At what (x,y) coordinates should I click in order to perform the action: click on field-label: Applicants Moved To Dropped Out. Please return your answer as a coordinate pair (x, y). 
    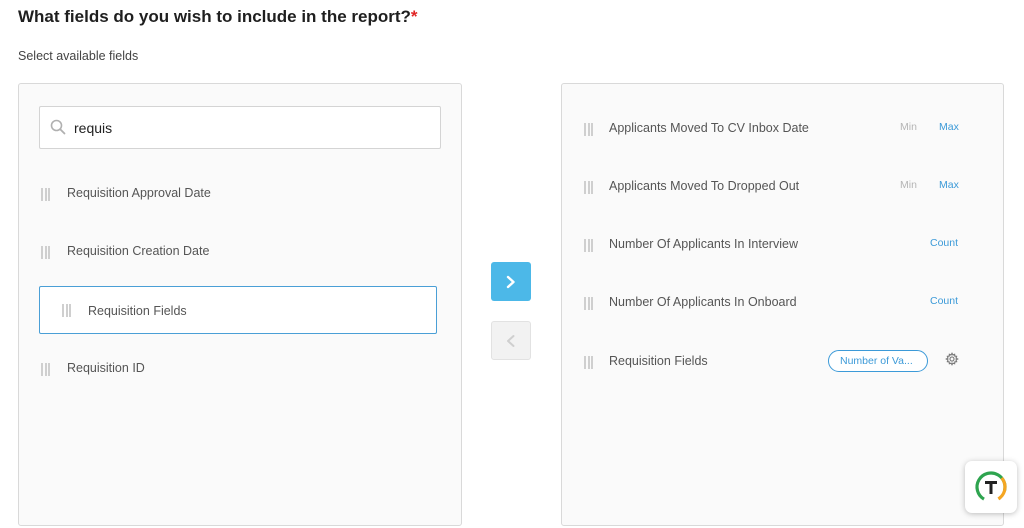
    Looking at the image, I should click on (704, 186).